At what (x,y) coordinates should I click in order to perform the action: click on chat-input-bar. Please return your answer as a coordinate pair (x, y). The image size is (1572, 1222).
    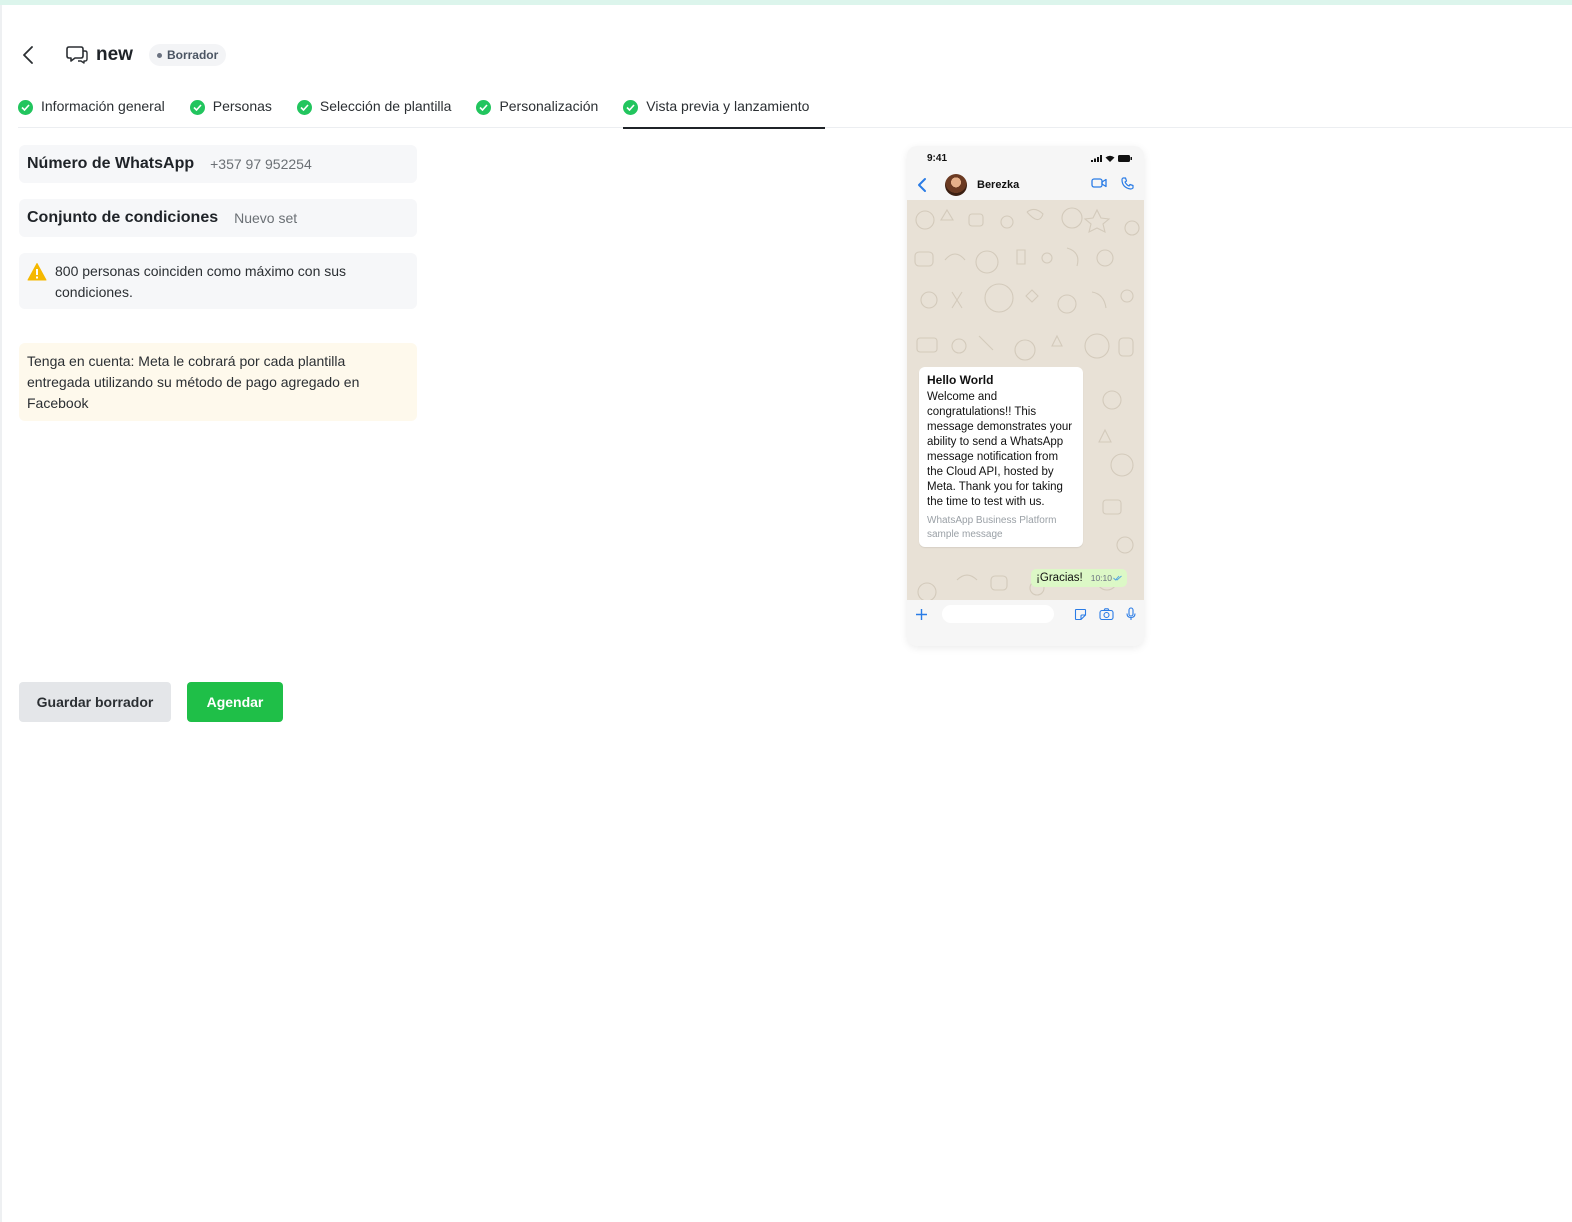
    Looking at the image, I should click on (1025, 614).